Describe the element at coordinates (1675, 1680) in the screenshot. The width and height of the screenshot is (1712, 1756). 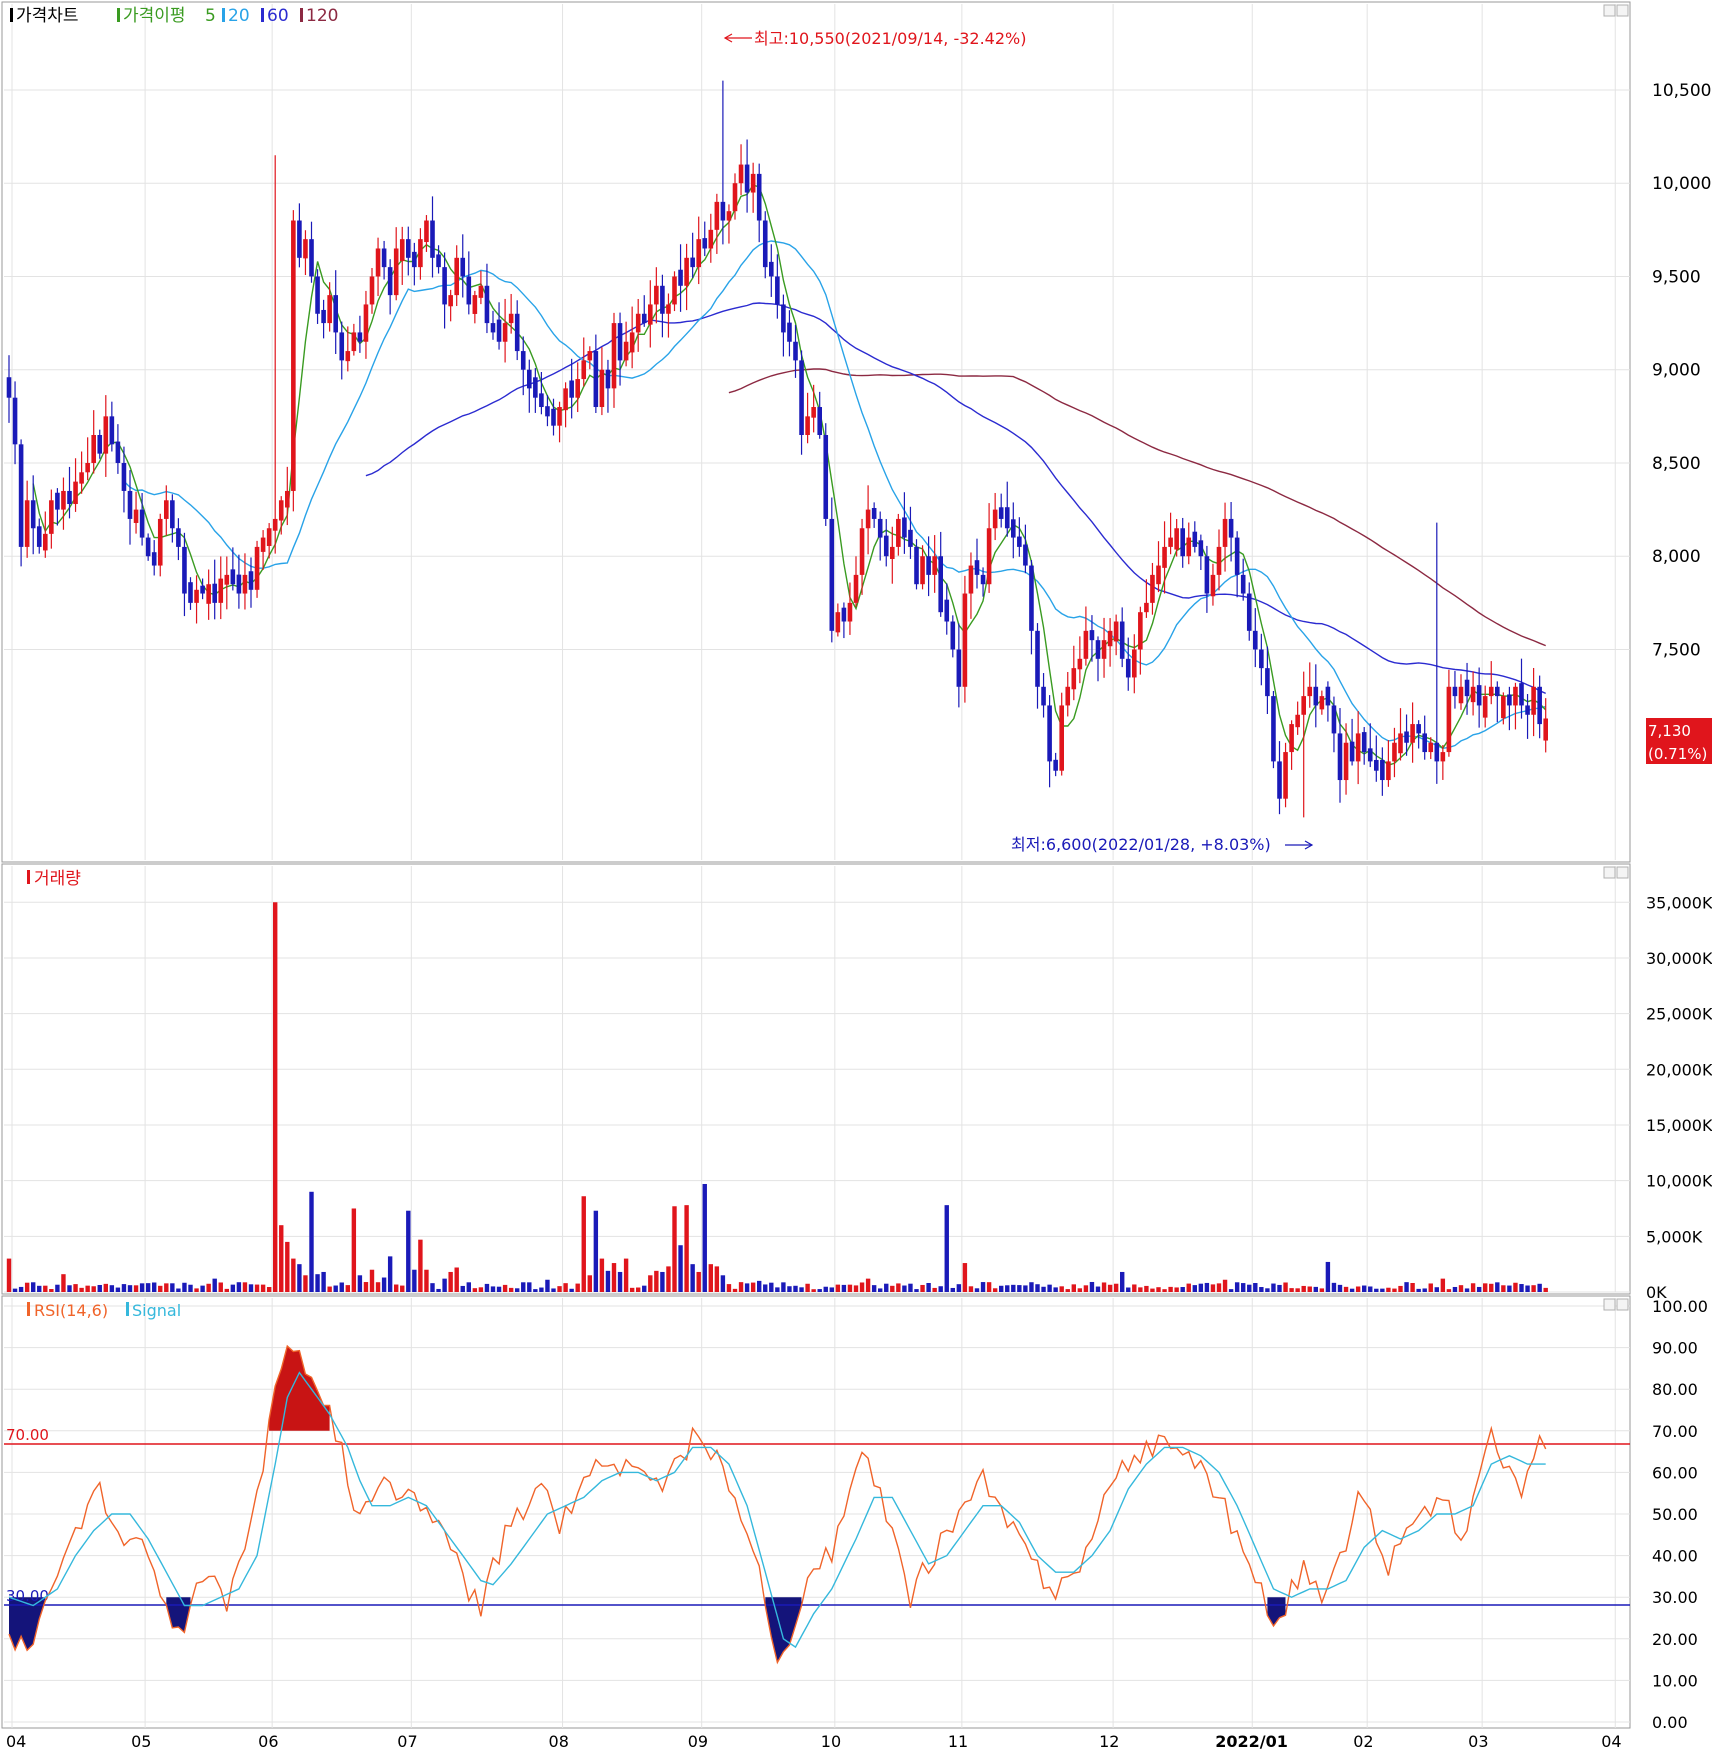
I see `rsi-tick-label: 10.00` at that location.